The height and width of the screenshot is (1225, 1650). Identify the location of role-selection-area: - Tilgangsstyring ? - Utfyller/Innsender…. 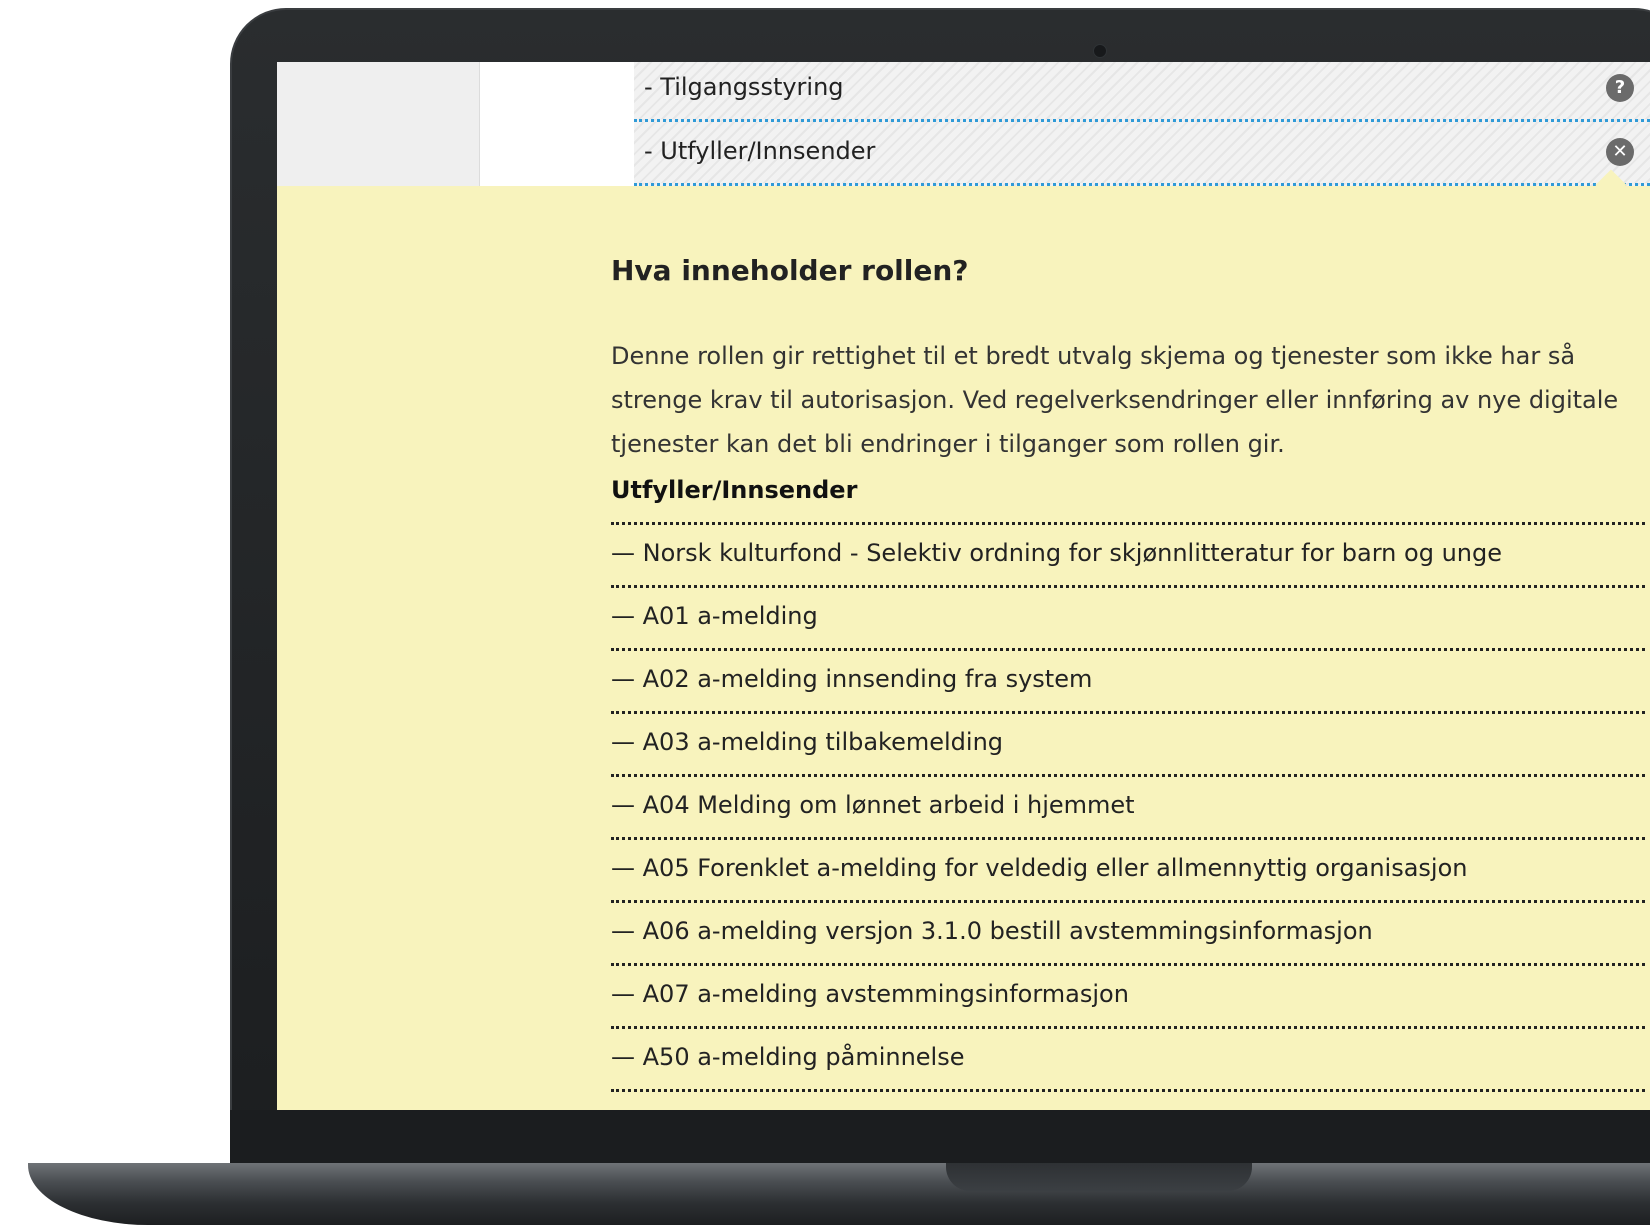
(963, 124).